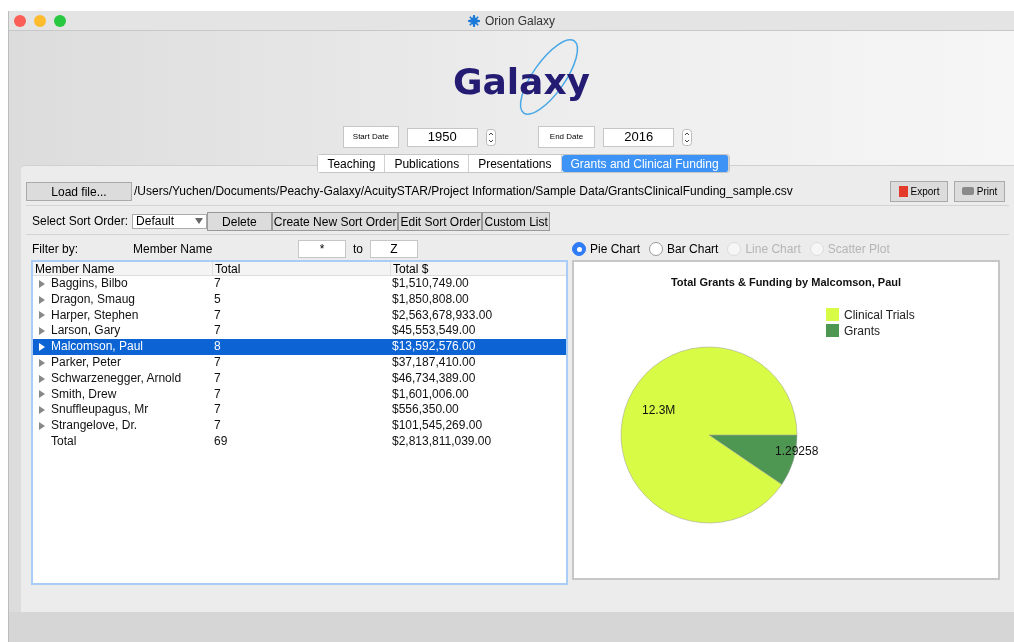  Describe the element at coordinates (299, 410) in the screenshot. I see `table-row: Snuffleupagus, Mr 7 $556,350.00` at that location.